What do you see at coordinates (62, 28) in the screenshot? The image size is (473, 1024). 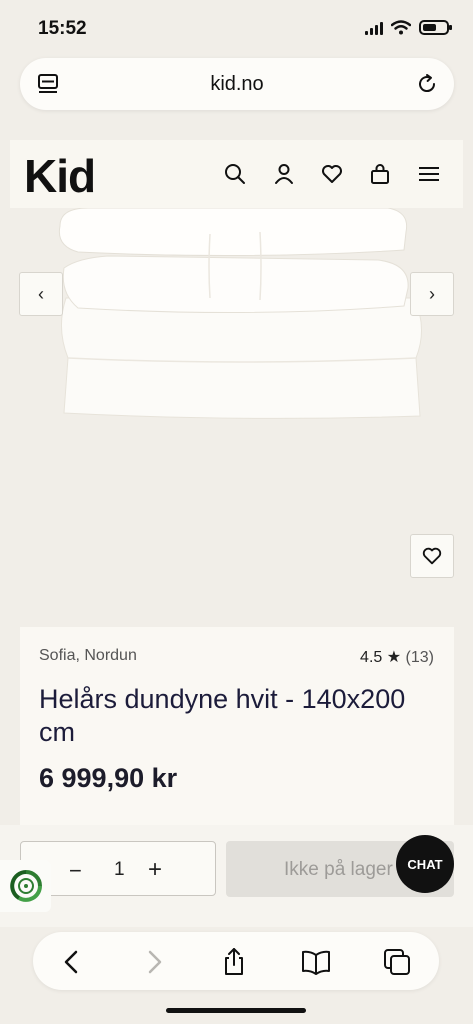 I see `status-time: 15:52` at bounding box center [62, 28].